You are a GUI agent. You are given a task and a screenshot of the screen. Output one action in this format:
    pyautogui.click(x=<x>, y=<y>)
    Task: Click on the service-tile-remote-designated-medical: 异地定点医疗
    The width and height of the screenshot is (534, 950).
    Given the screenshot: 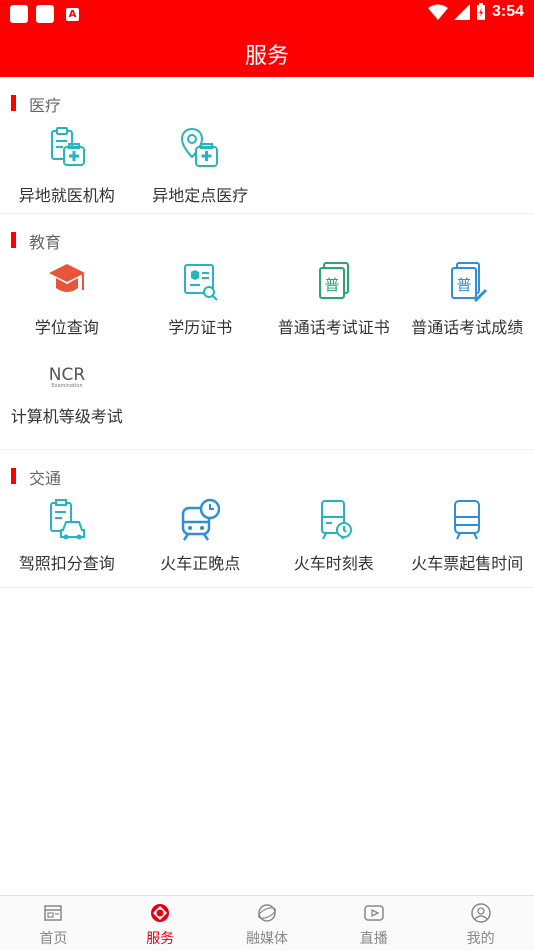 What is the action you would take?
    pyautogui.click(x=201, y=160)
    